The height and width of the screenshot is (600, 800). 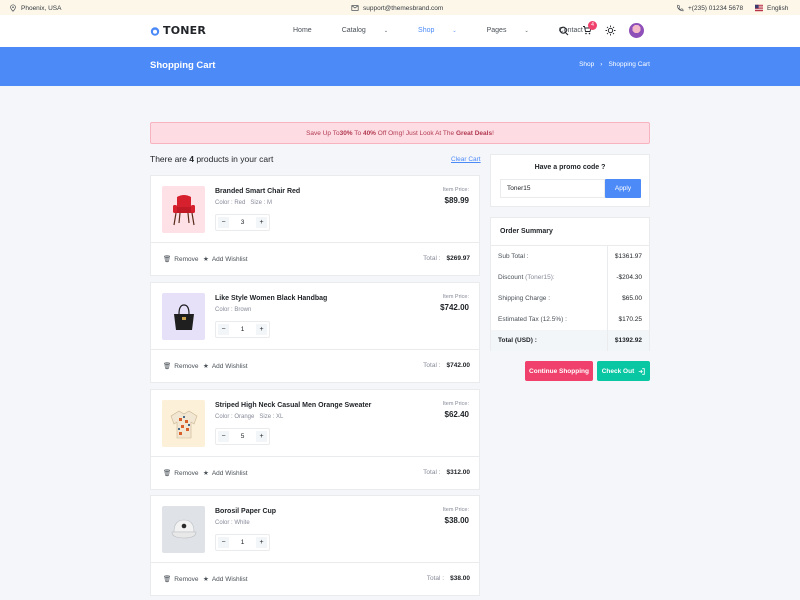 What do you see at coordinates (415, 133) in the screenshot?
I see `alert-text-3: Off Omg! Just Look At The` at bounding box center [415, 133].